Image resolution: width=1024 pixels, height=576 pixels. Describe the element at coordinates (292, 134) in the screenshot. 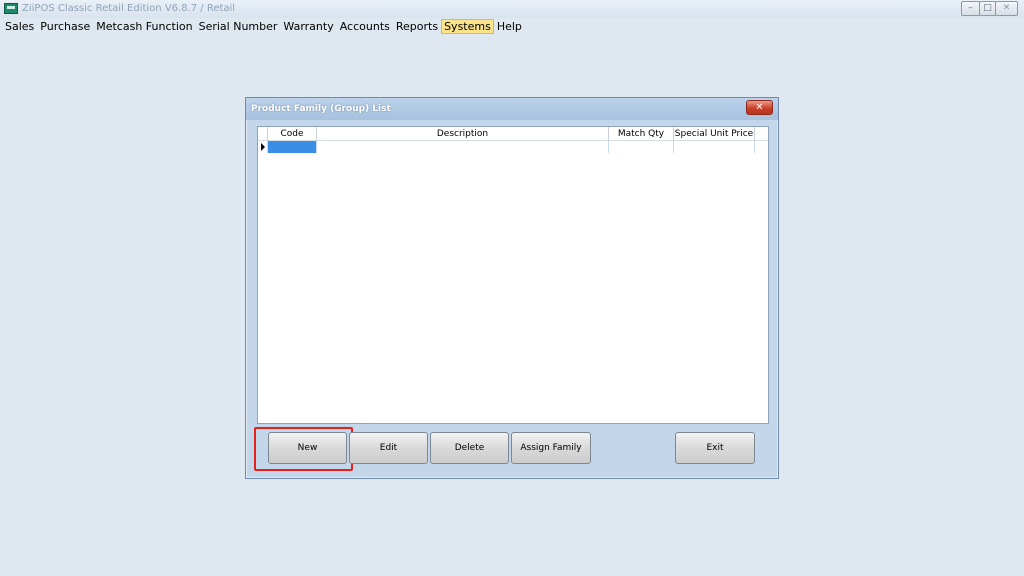

I see `column-header-code: Code` at that location.